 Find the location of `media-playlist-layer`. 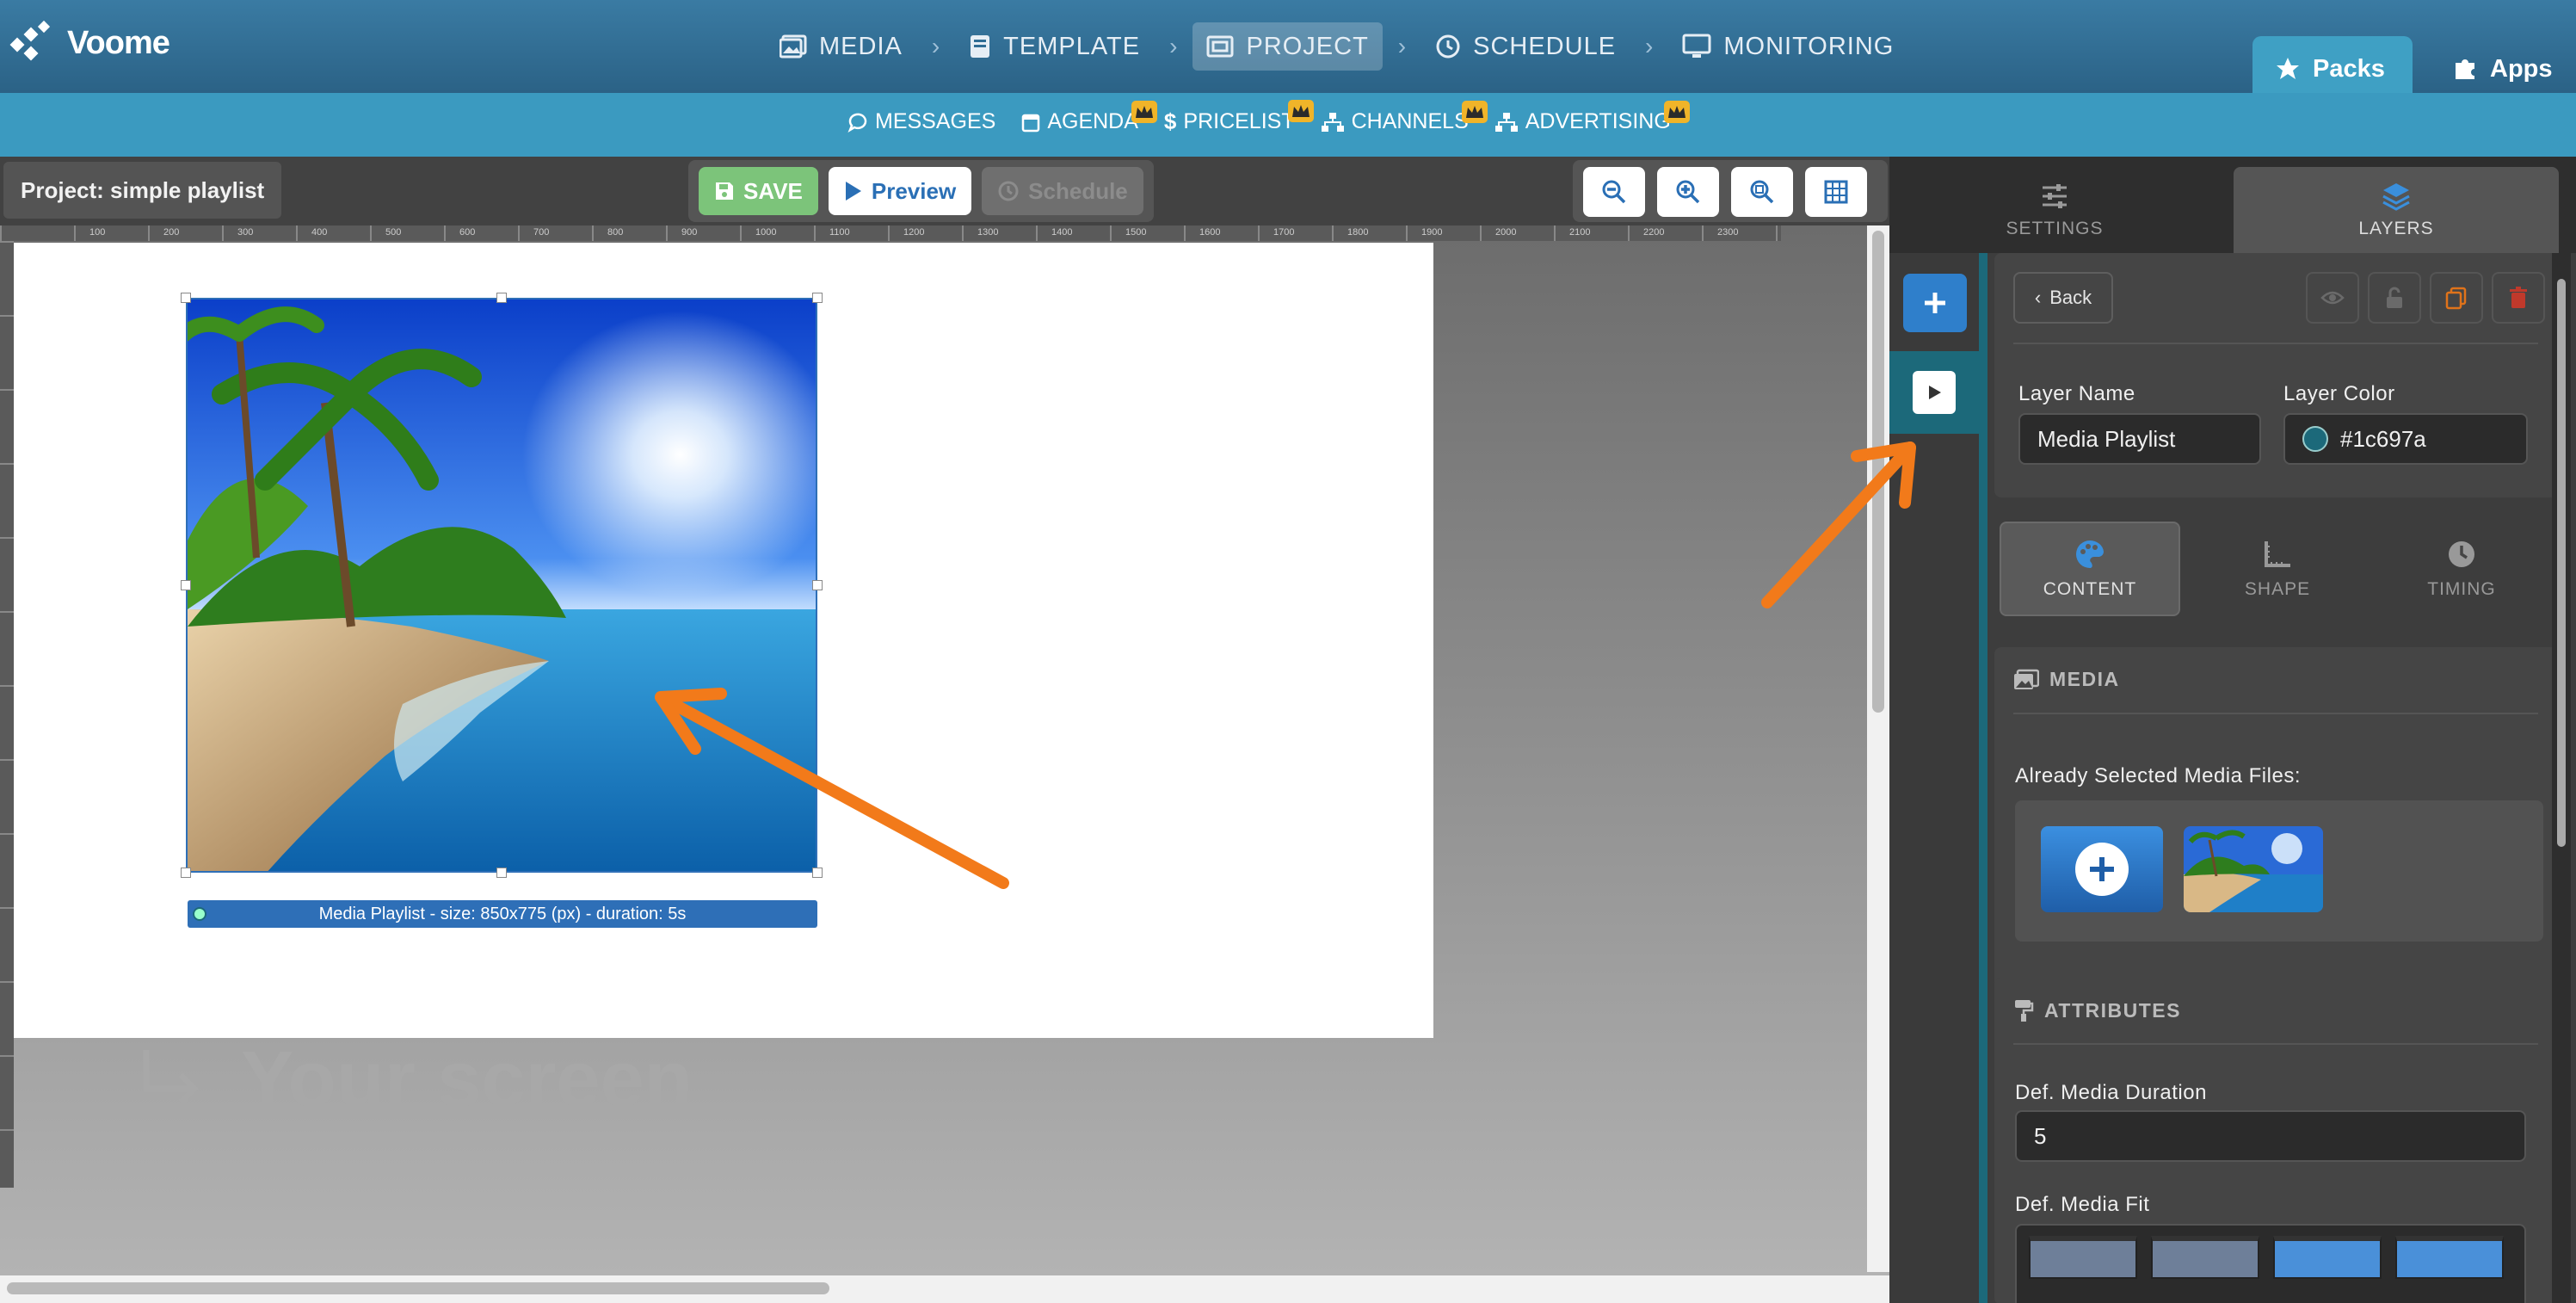

media-playlist-layer is located at coordinates (501, 585).